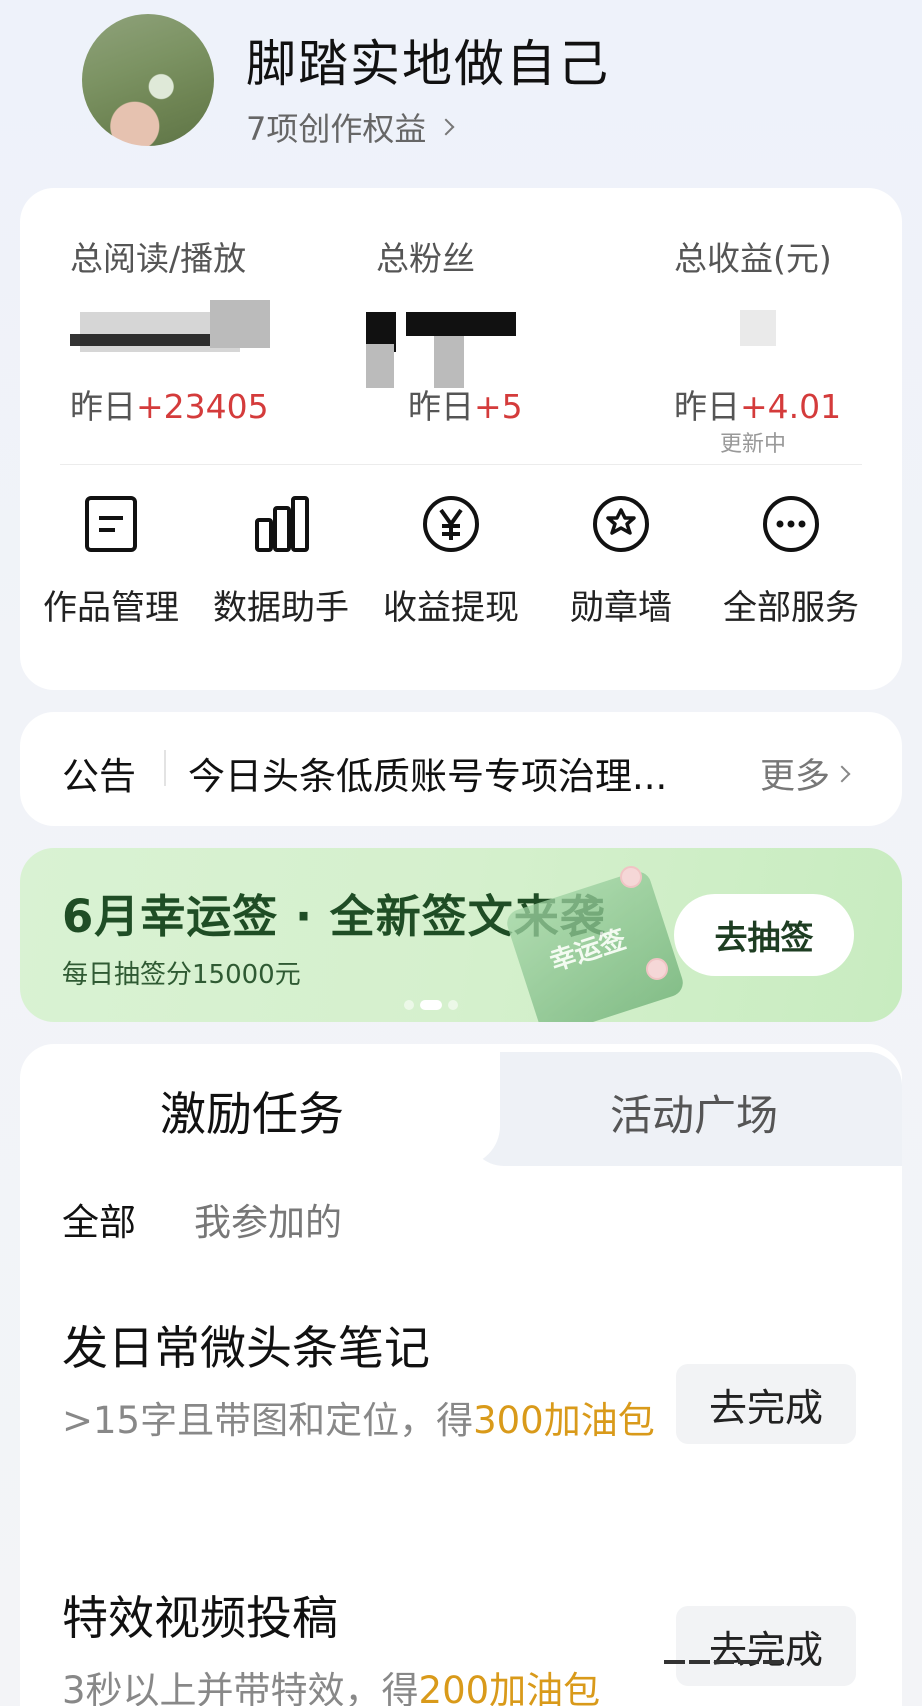 The width and height of the screenshot is (922, 1706). I want to click on income-updating-status: 更新中, so click(753, 444).